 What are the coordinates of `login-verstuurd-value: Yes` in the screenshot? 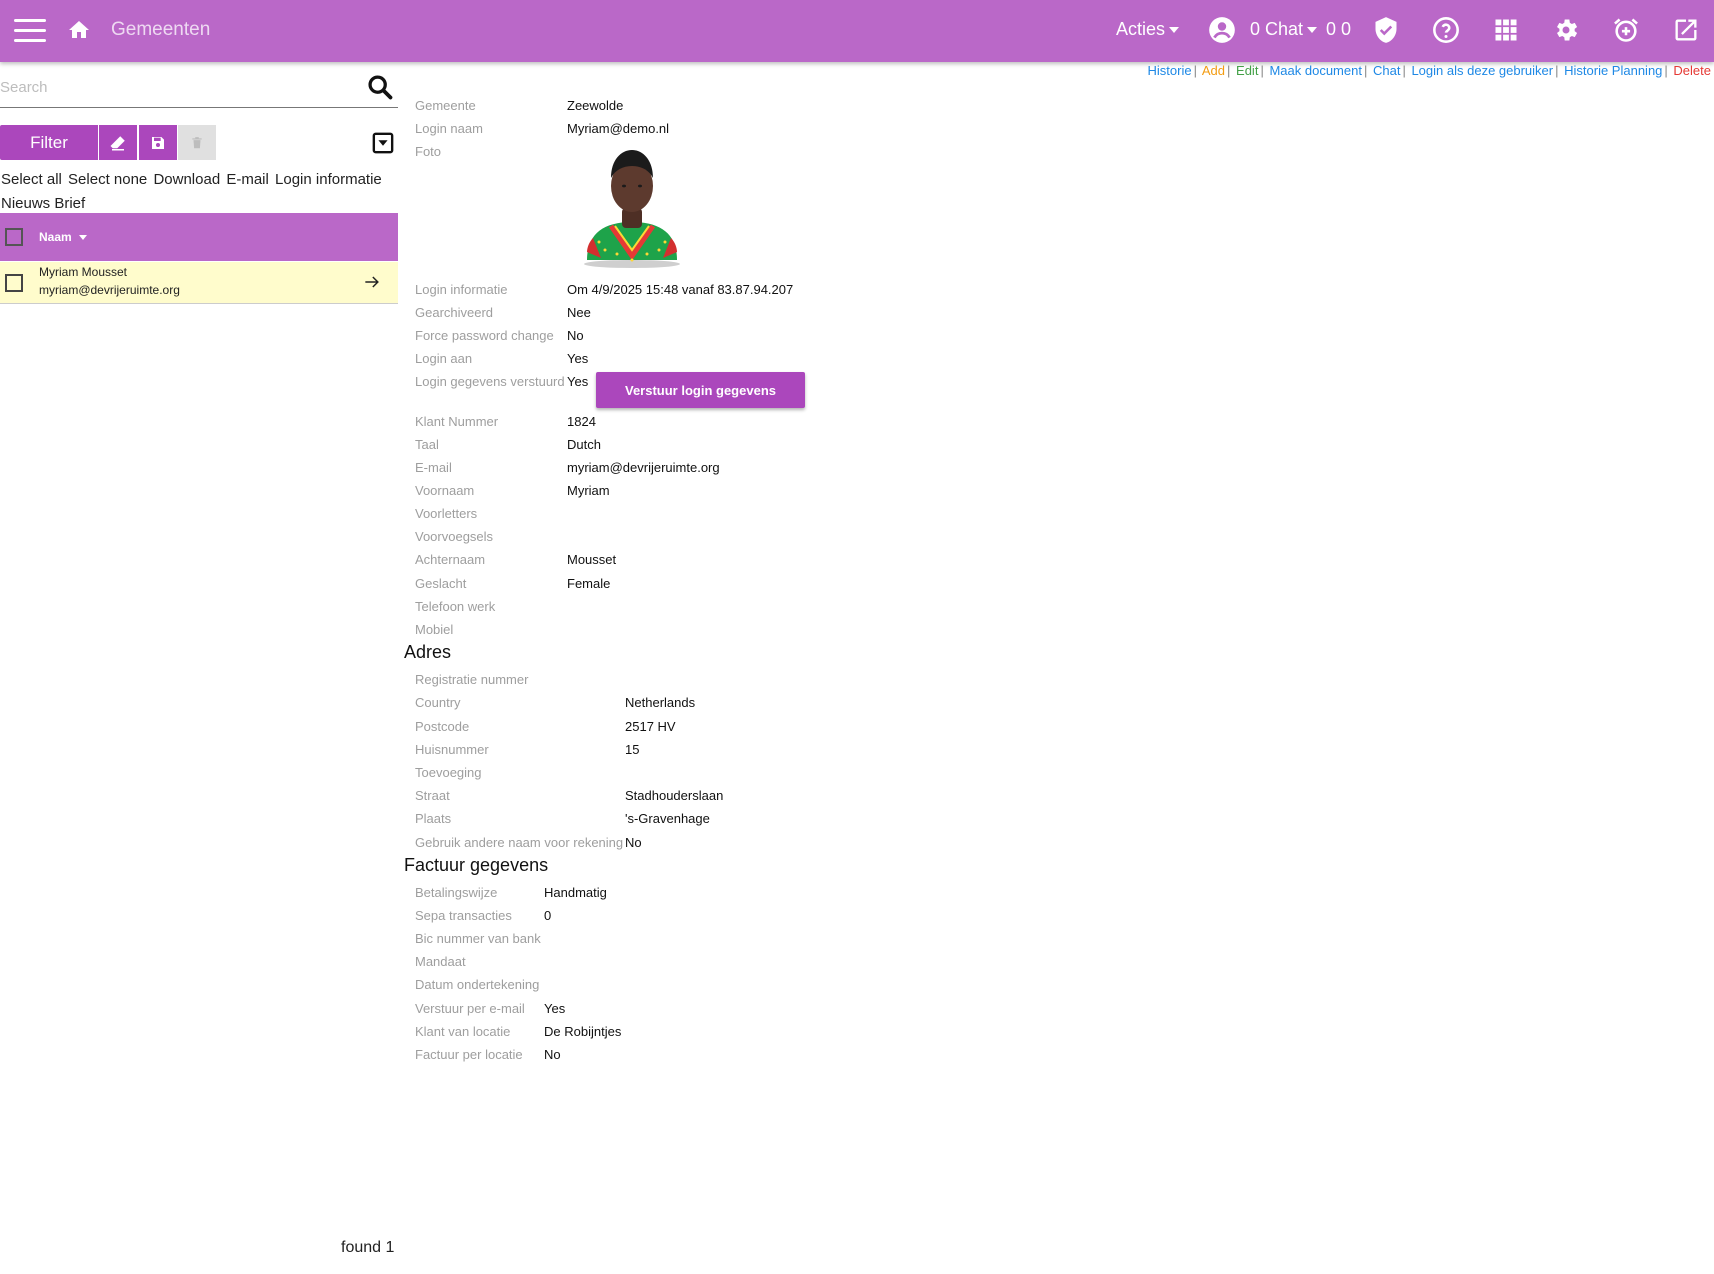 It's located at (578, 381).